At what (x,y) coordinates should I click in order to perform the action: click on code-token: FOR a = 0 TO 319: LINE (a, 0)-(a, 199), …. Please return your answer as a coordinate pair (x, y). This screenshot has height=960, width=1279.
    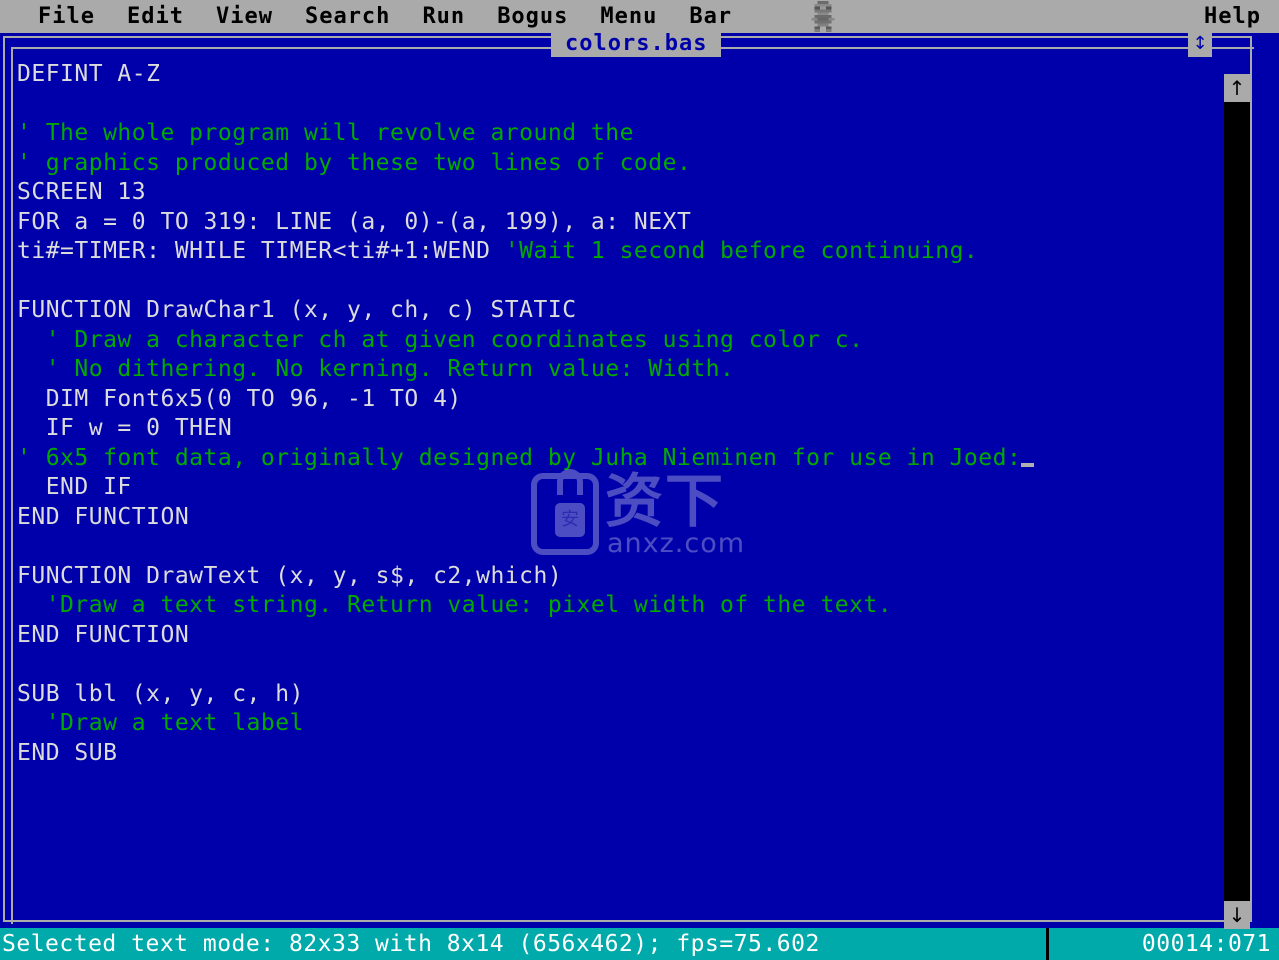
    Looking at the image, I should click on (354, 221).